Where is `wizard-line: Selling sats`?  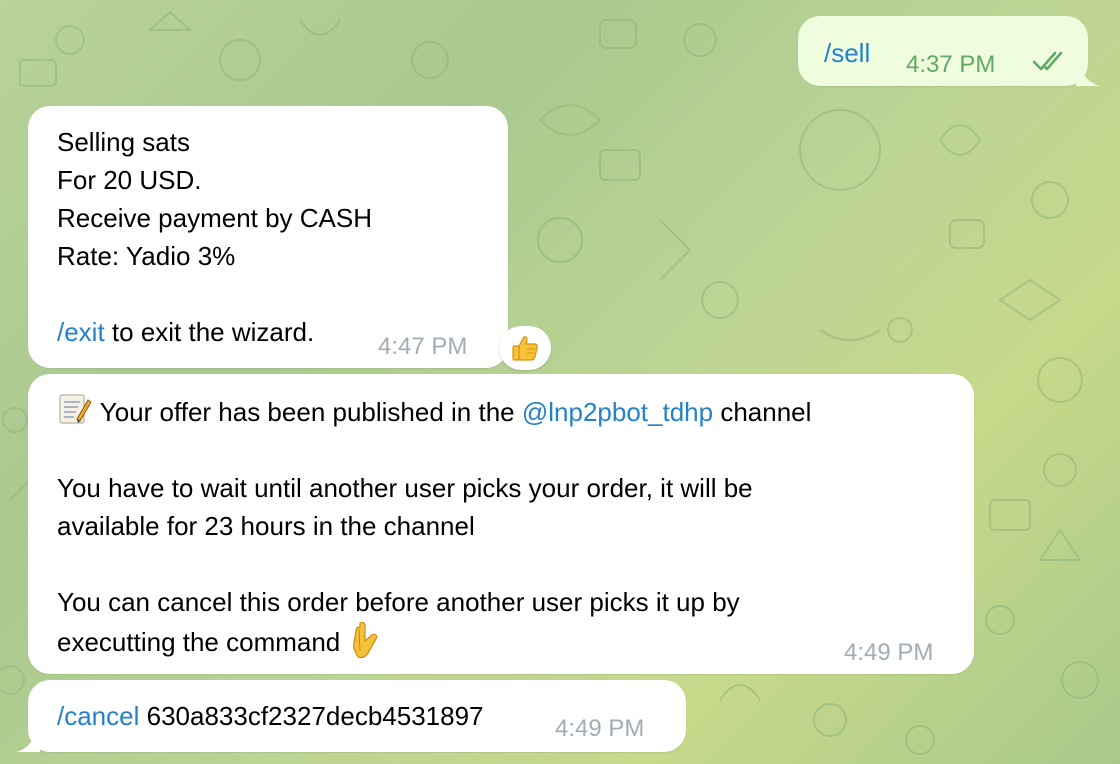 wizard-line: Selling sats is located at coordinates (123, 142).